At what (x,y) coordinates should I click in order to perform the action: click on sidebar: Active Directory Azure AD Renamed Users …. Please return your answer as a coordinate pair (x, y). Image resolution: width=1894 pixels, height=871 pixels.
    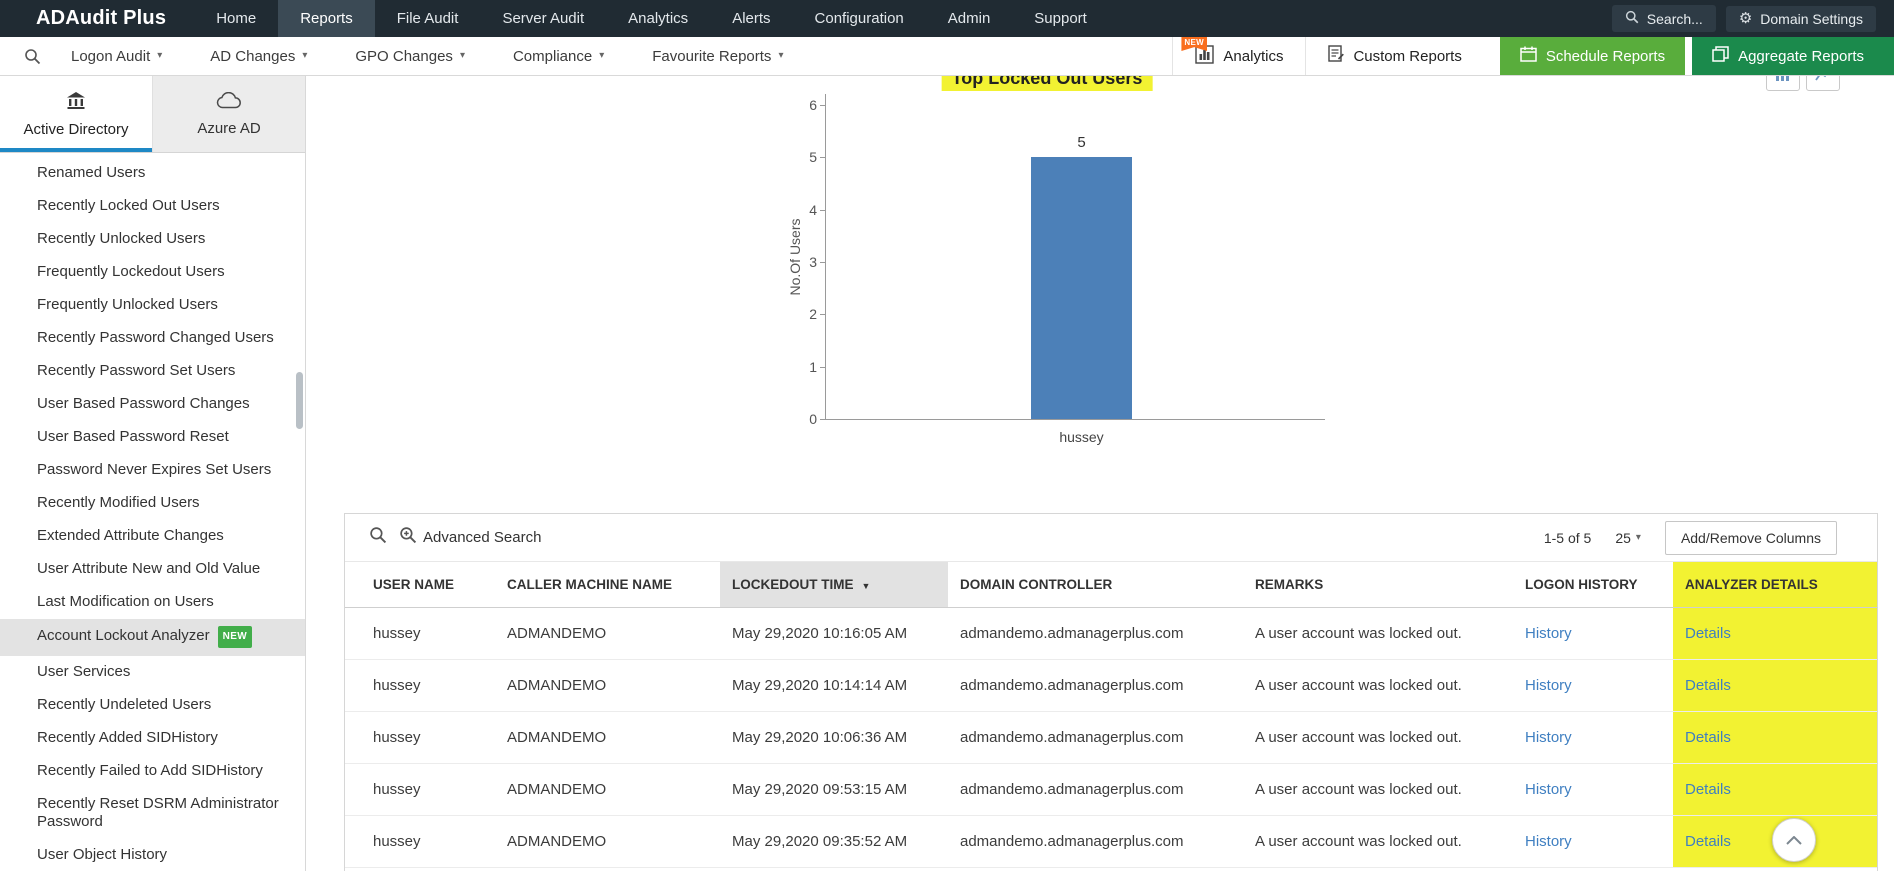
    Looking at the image, I should click on (153, 473).